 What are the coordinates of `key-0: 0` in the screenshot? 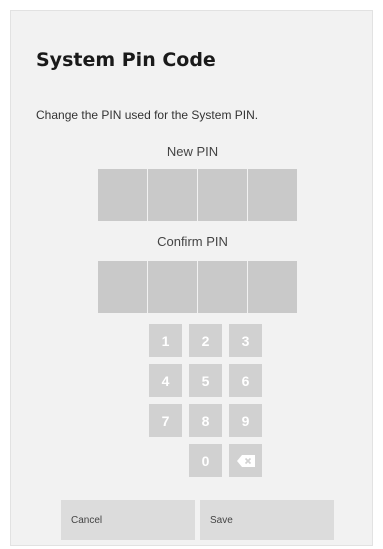 It's located at (205, 460).